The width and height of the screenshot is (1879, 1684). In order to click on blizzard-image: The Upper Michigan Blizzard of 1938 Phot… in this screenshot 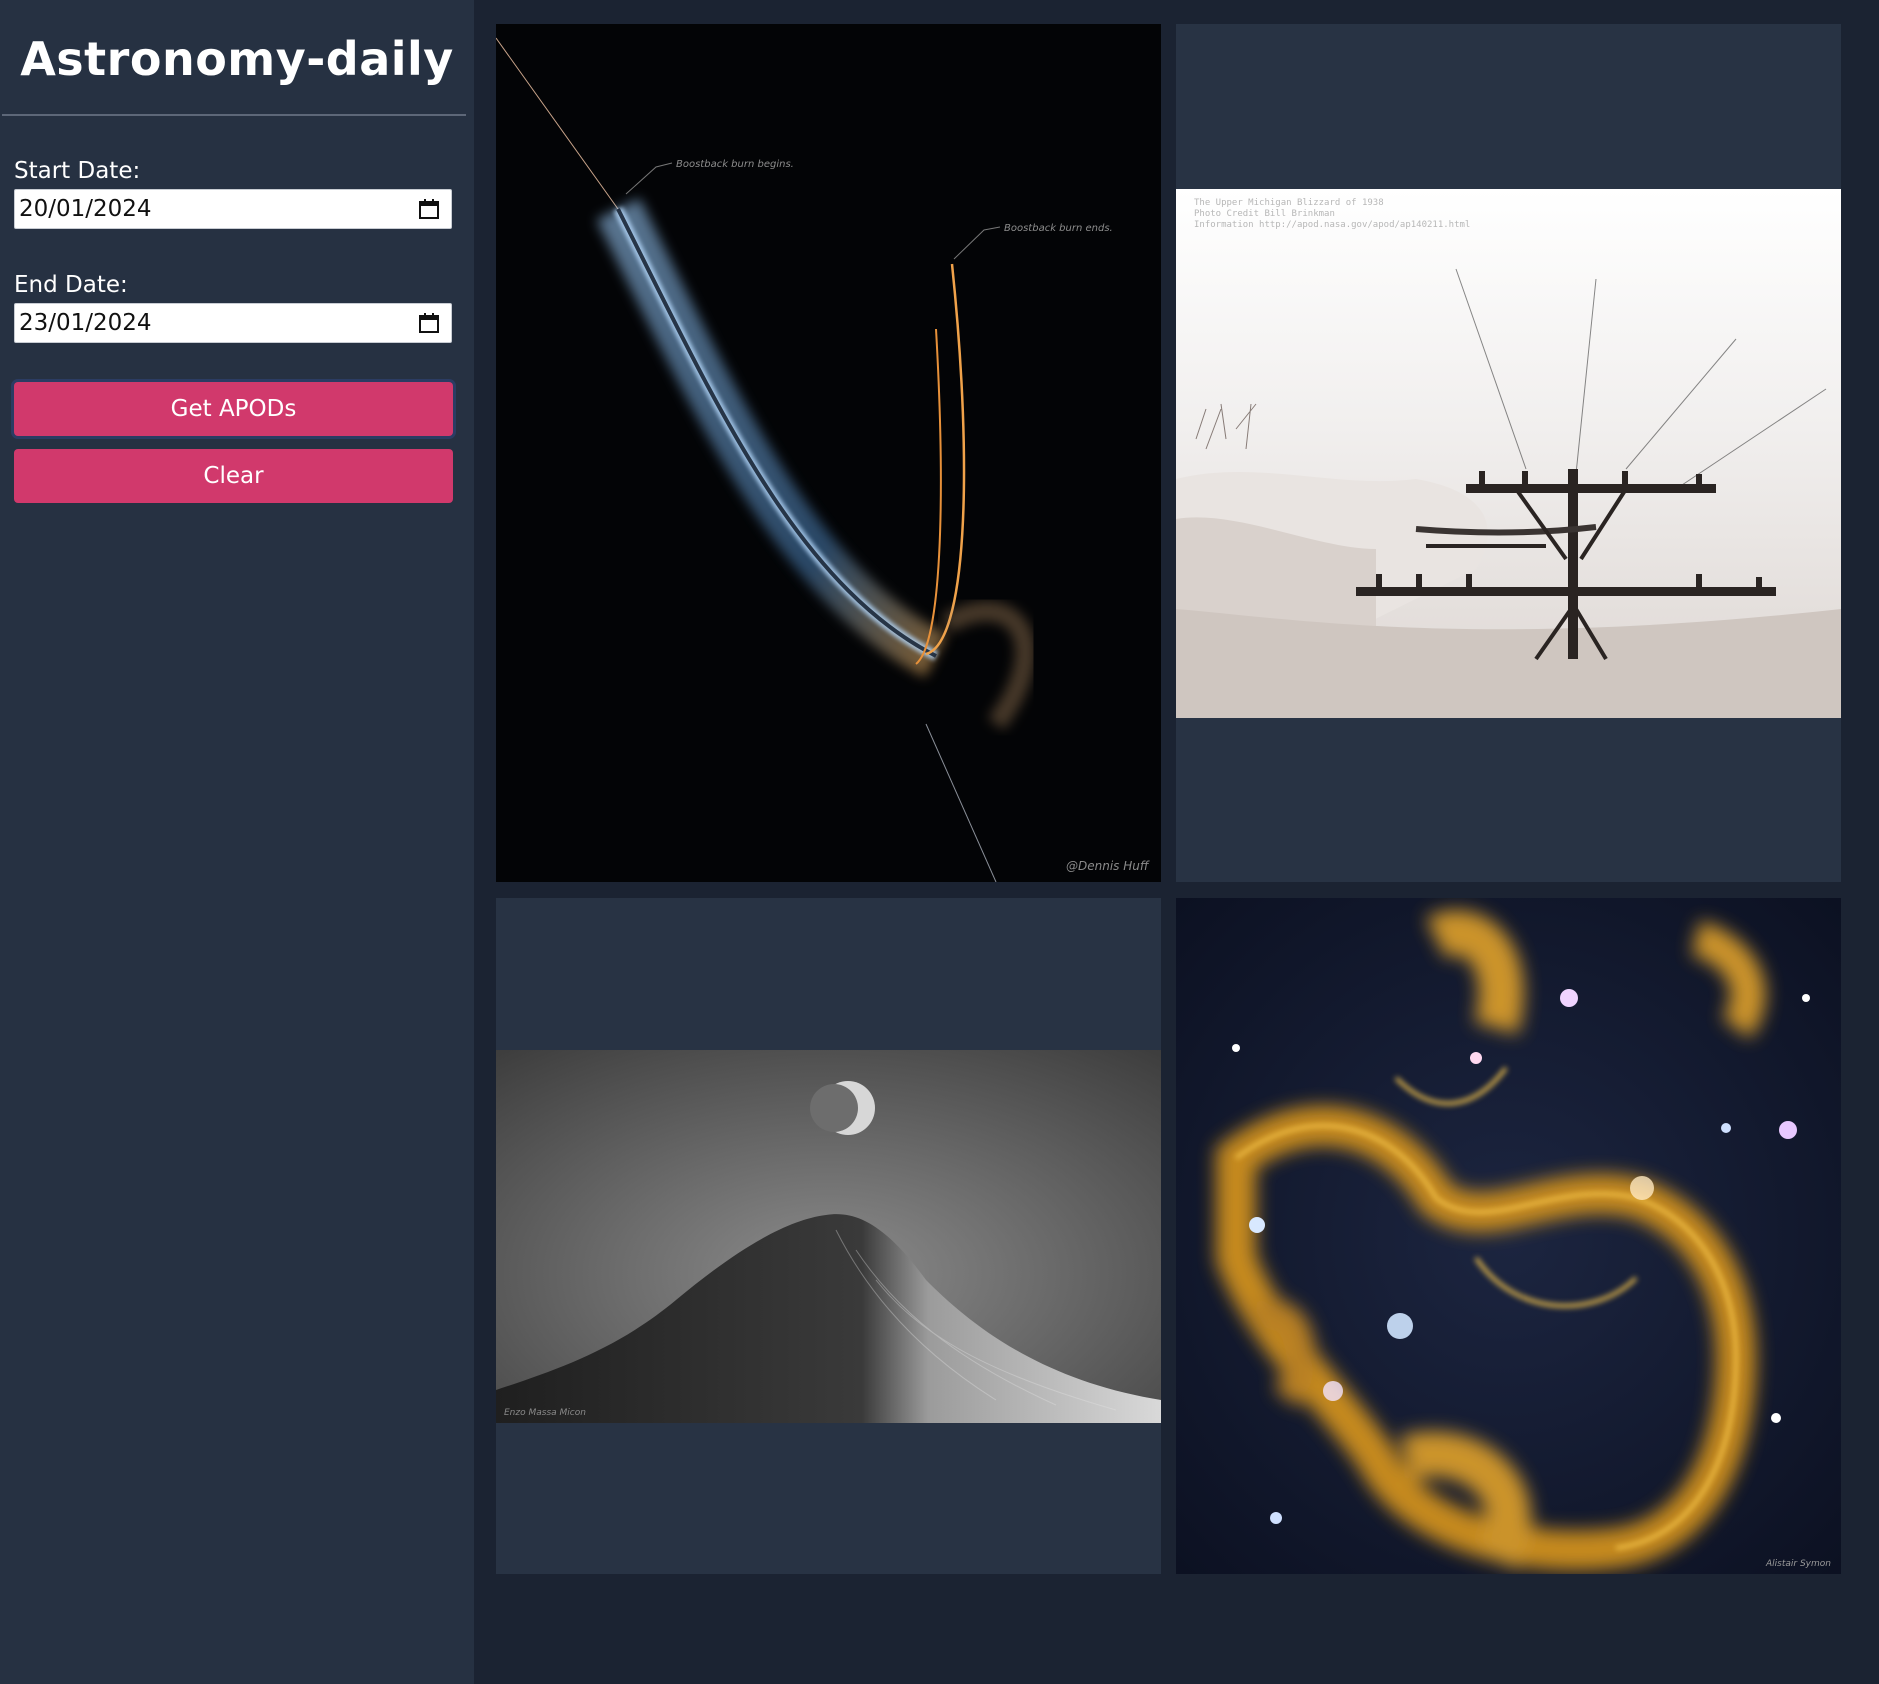, I will do `click(1508, 453)`.